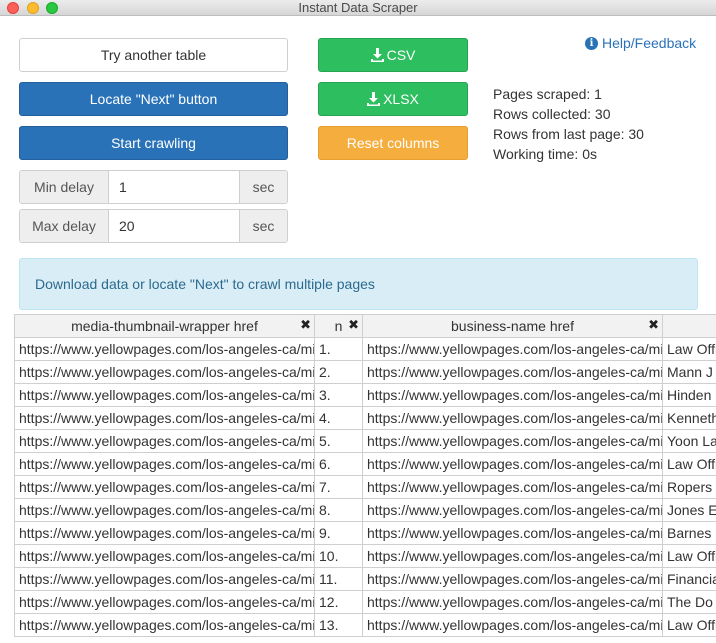 Image resolution: width=716 pixels, height=643 pixels. Describe the element at coordinates (689, 602) in the screenshot. I see `table-cell: The Do` at that location.